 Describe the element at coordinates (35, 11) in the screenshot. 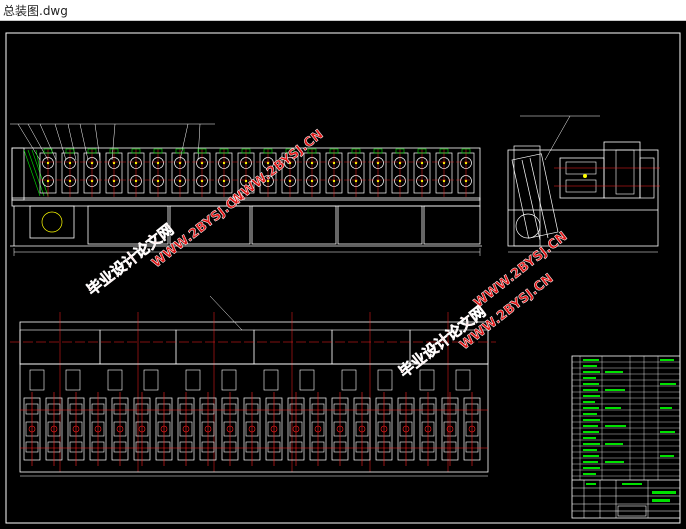

I see `window-title: 总装图.dwg` at that location.